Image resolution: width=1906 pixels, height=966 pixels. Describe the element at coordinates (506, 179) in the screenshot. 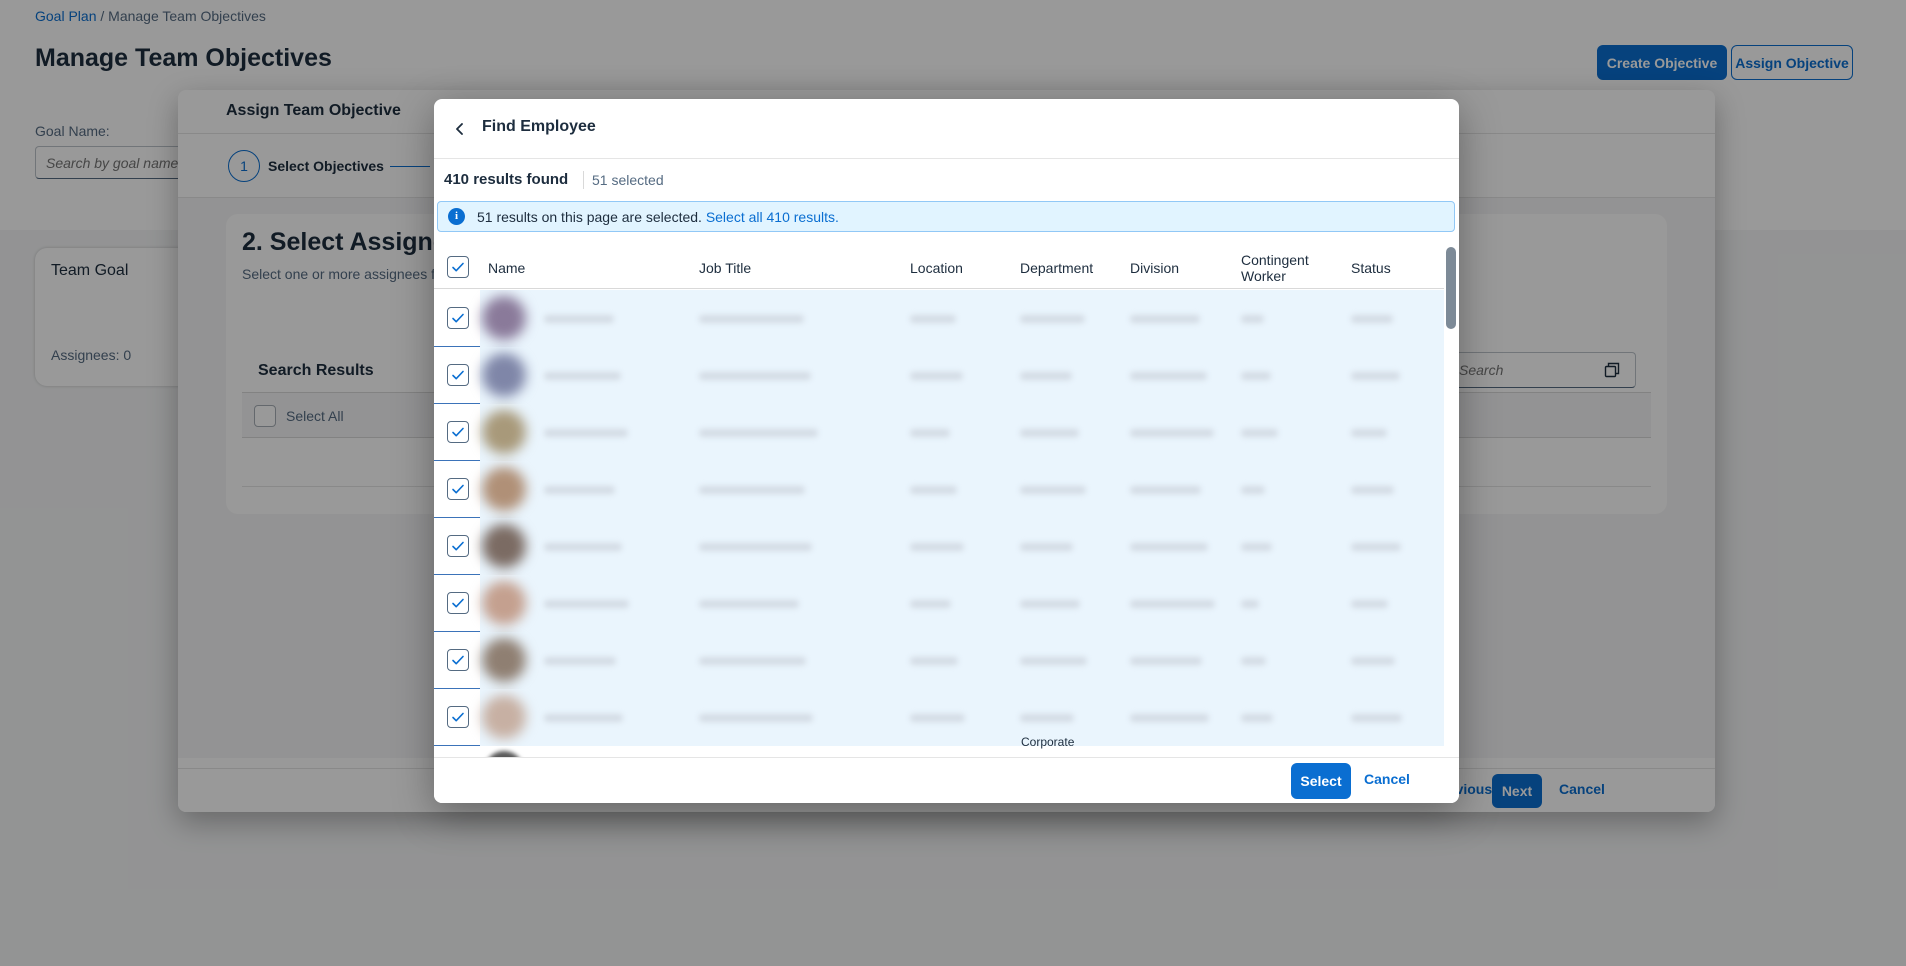

I see `results-count: 410 results found` at that location.